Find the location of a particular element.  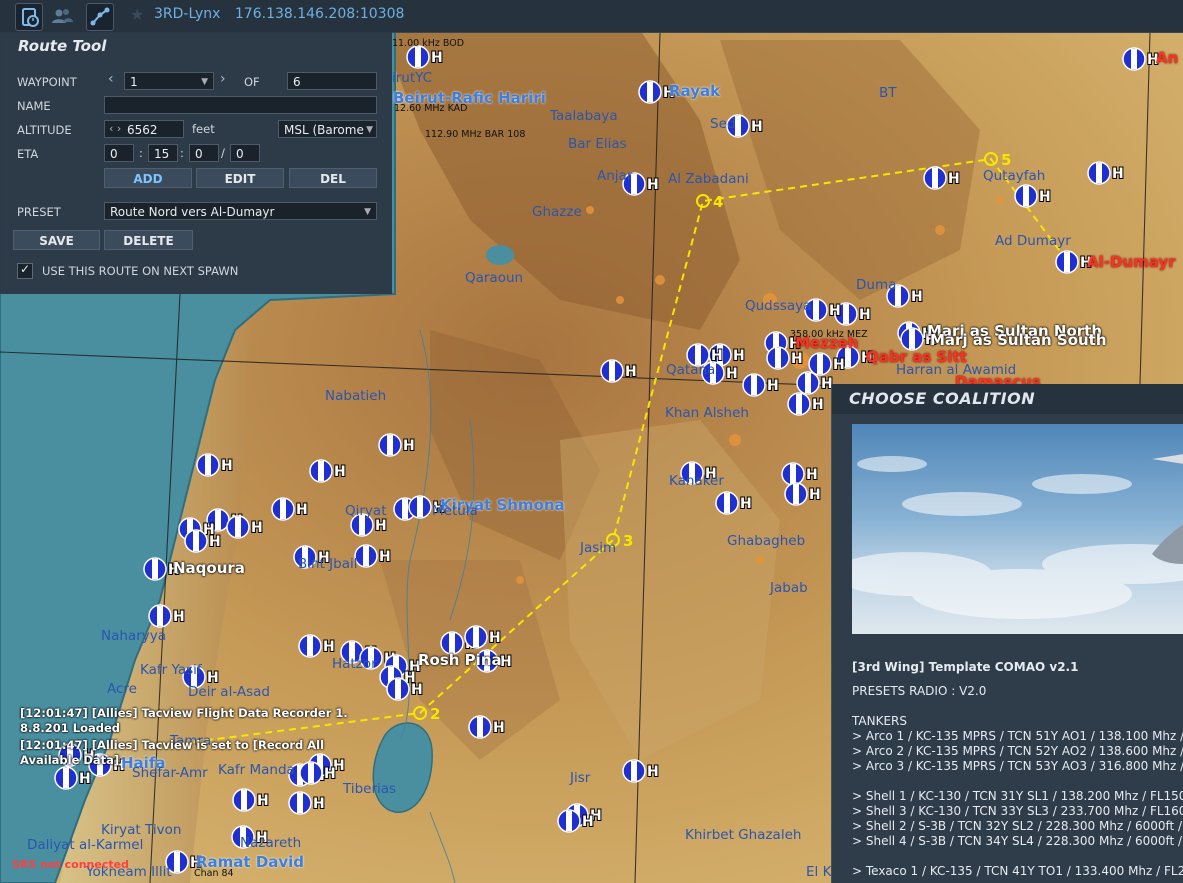

eta-minutes-input: 15 is located at coordinates (163, 153).